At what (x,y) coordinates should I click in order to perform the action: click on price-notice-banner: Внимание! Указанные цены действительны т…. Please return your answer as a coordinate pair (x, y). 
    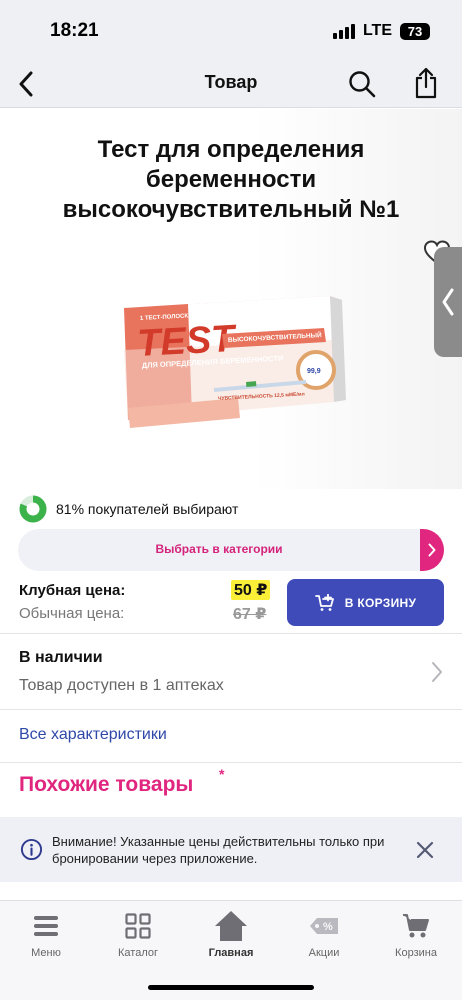
    Looking at the image, I should click on (231, 849).